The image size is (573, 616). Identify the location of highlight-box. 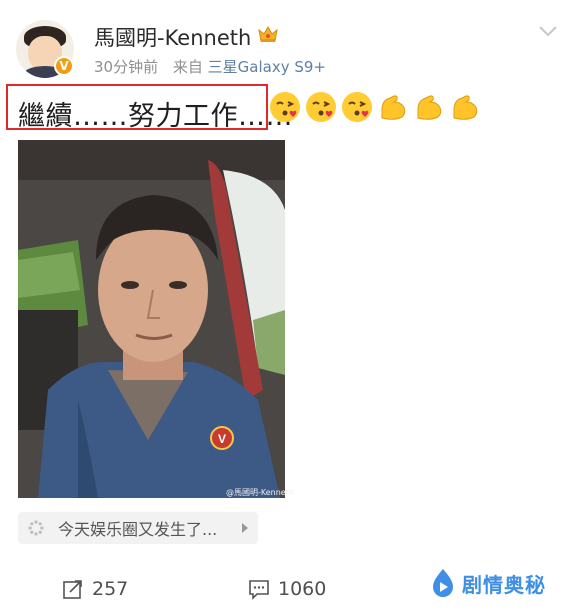
(137, 107).